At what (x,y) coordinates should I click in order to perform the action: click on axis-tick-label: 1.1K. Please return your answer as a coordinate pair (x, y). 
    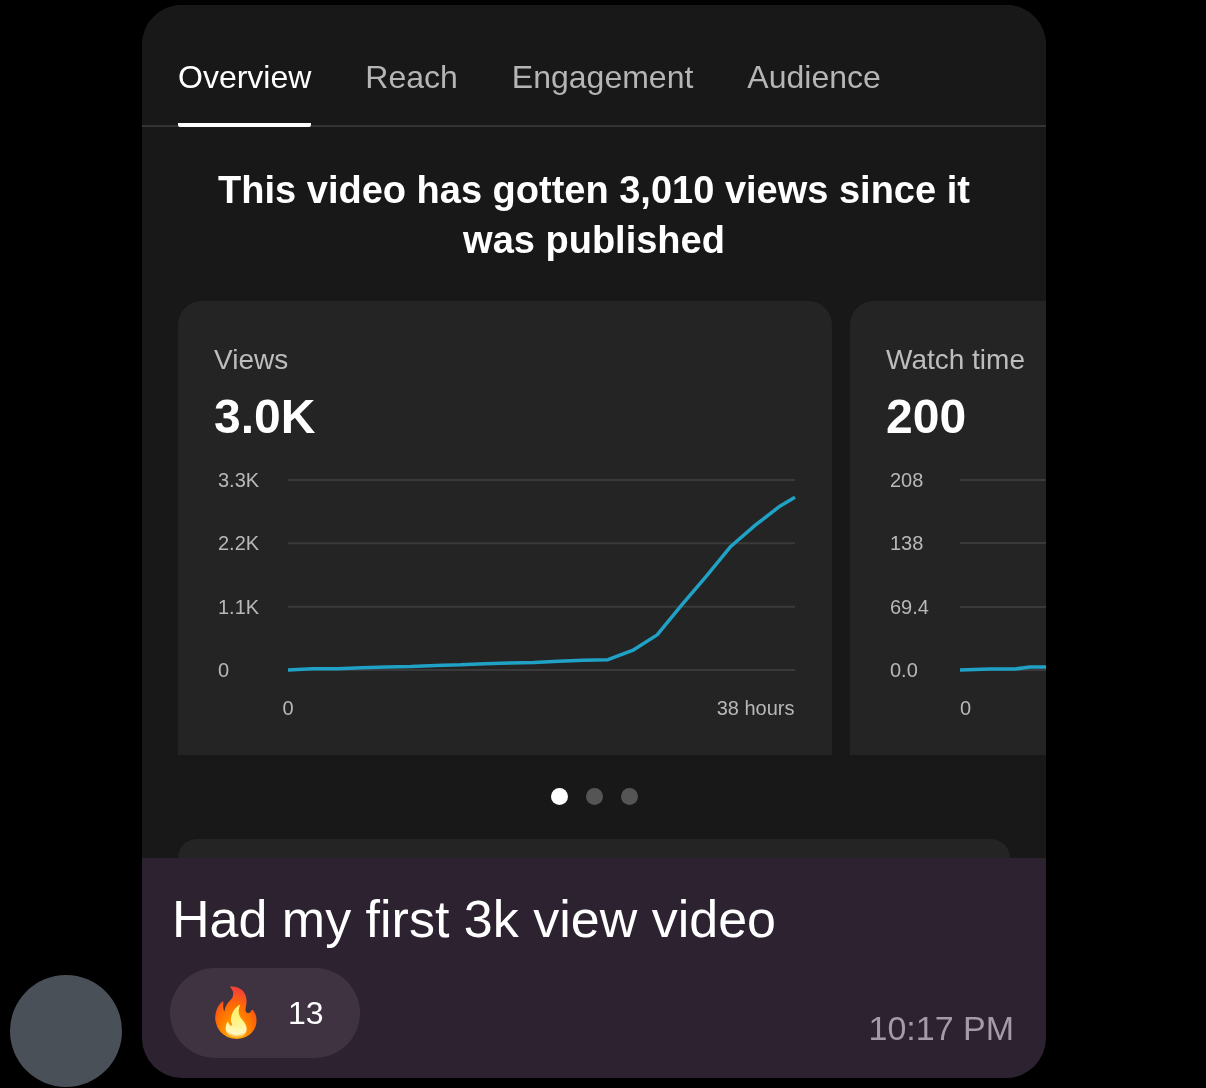
    Looking at the image, I should click on (239, 606).